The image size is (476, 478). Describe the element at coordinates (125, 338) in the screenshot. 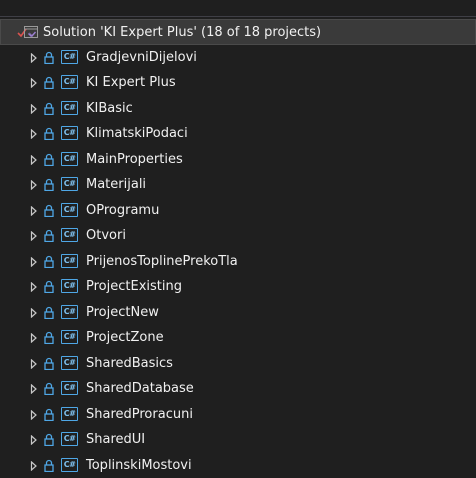

I see `project-label: ProjectZone` at that location.